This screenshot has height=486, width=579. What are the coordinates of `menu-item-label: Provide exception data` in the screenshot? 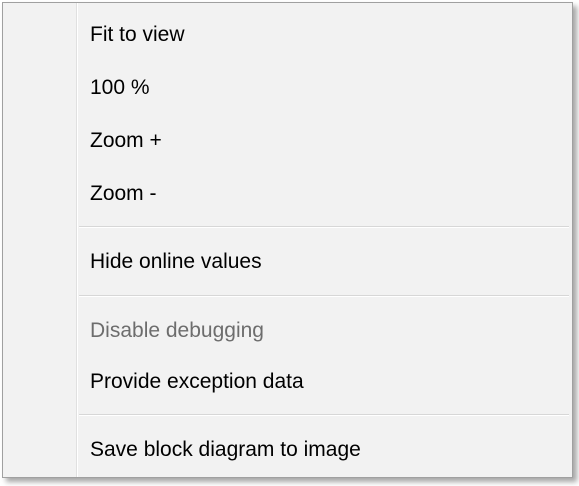 It's located at (197, 381).